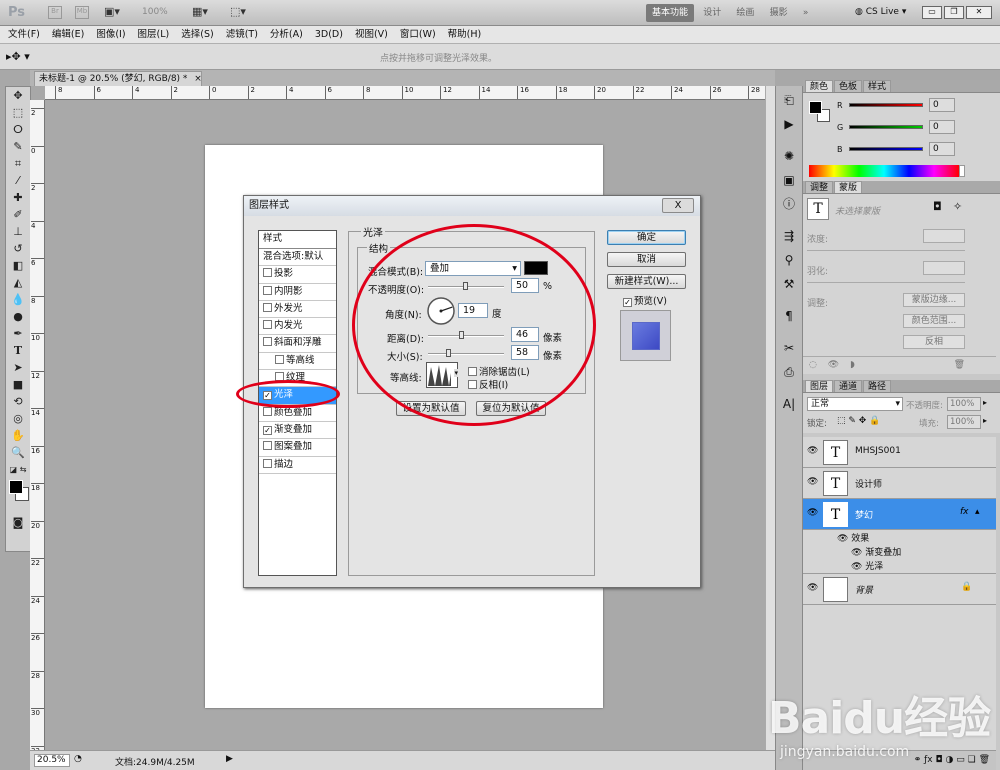 The width and height of the screenshot is (1000, 770). What do you see at coordinates (789, 236) in the screenshot?
I see `brush-presets-icon: ⇶` at bounding box center [789, 236].